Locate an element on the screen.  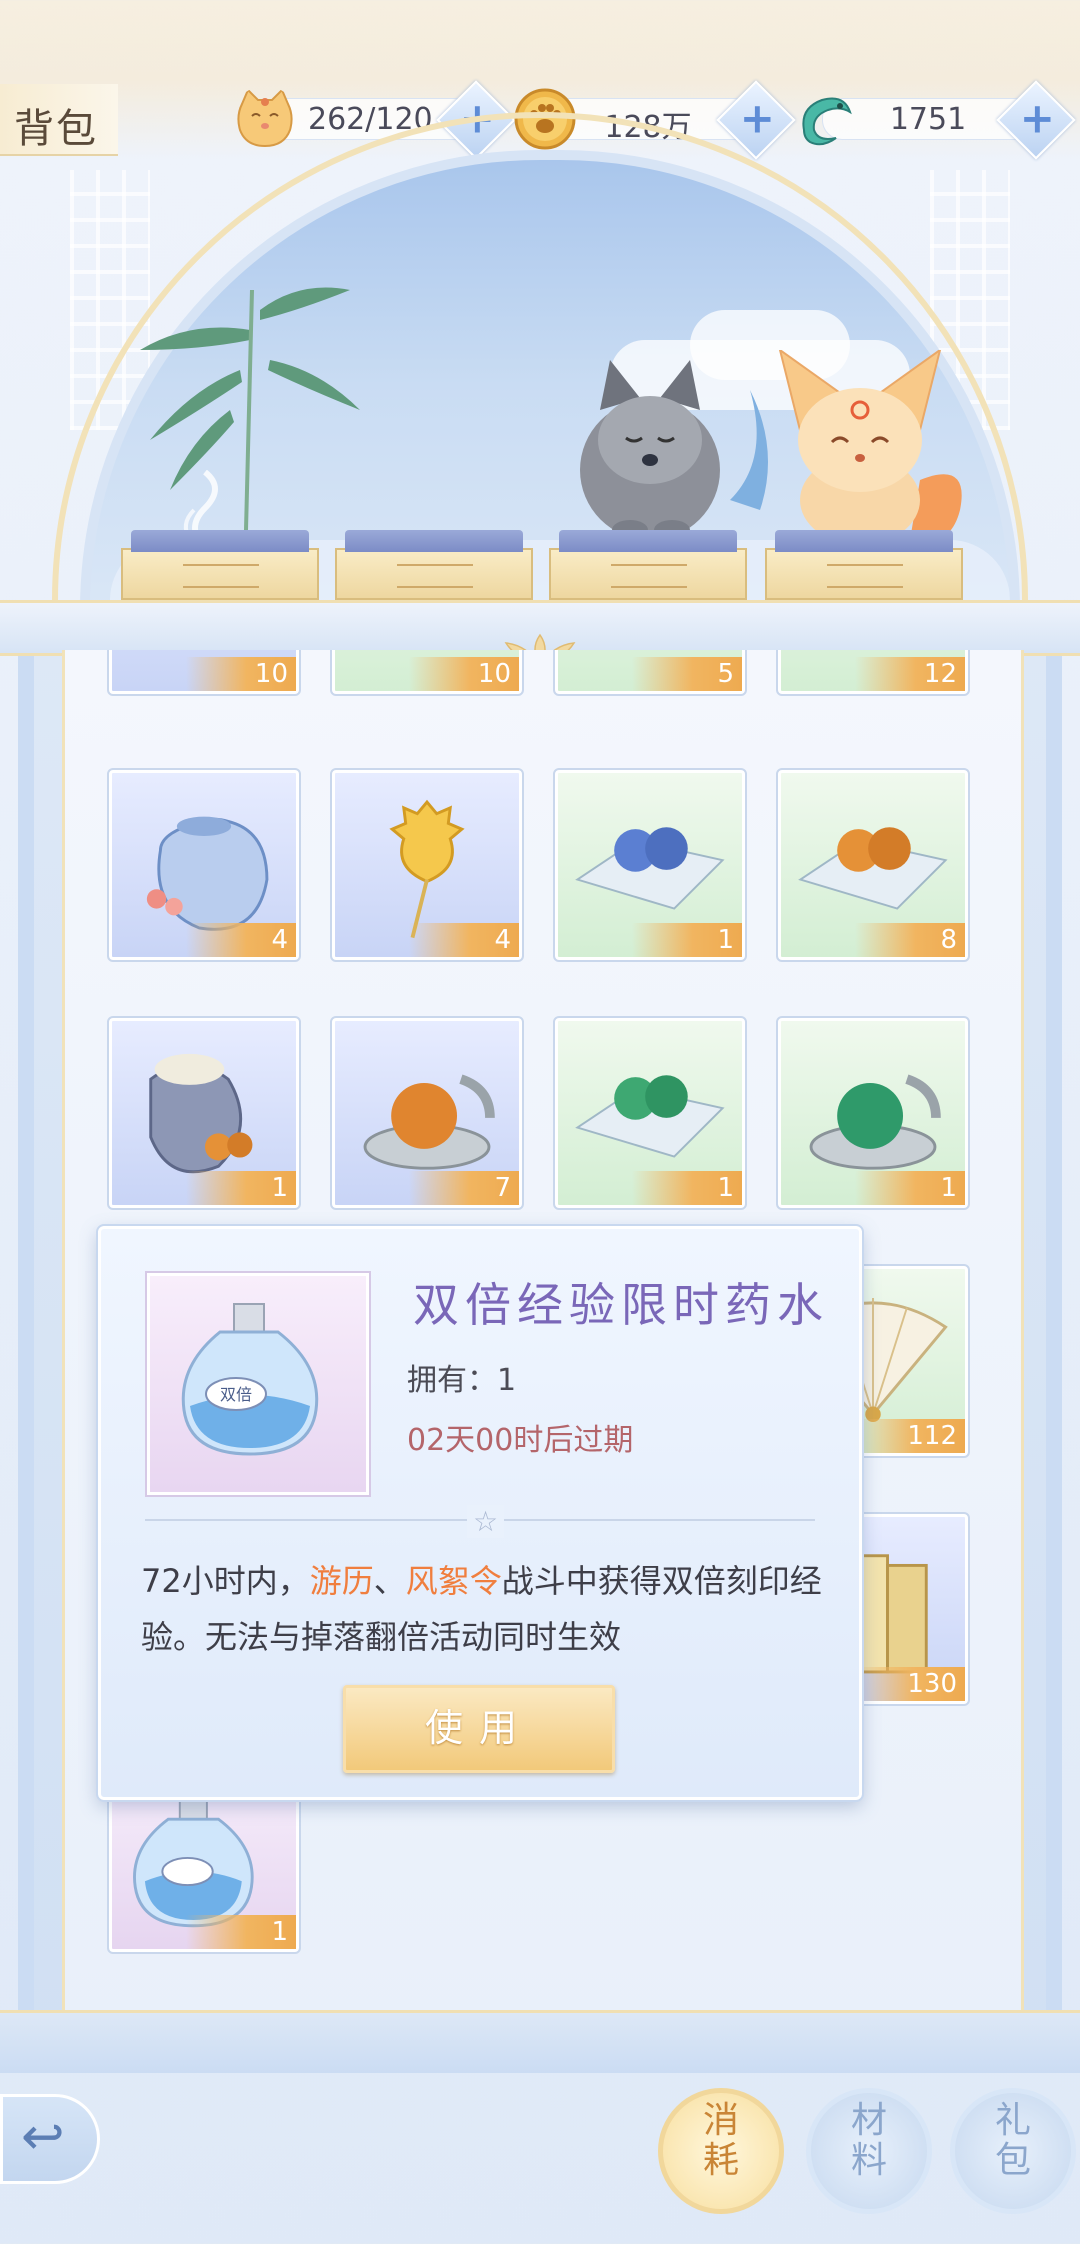
inventory-cell: 5 is located at coordinates (650, 673).